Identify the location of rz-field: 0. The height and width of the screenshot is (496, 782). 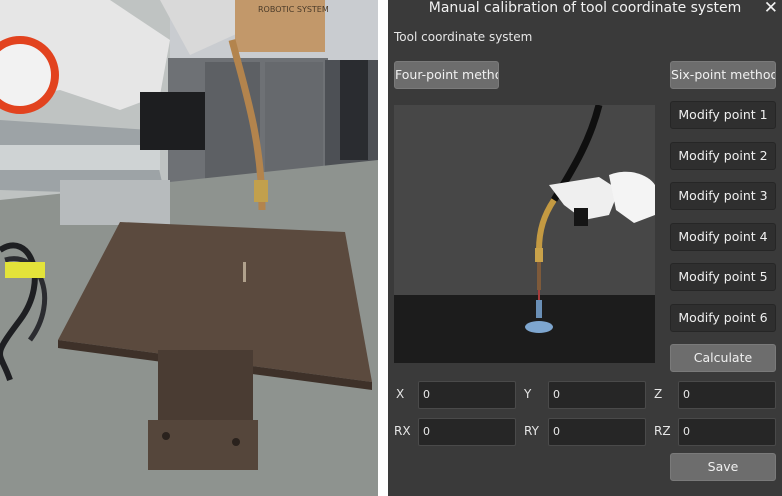
(727, 432).